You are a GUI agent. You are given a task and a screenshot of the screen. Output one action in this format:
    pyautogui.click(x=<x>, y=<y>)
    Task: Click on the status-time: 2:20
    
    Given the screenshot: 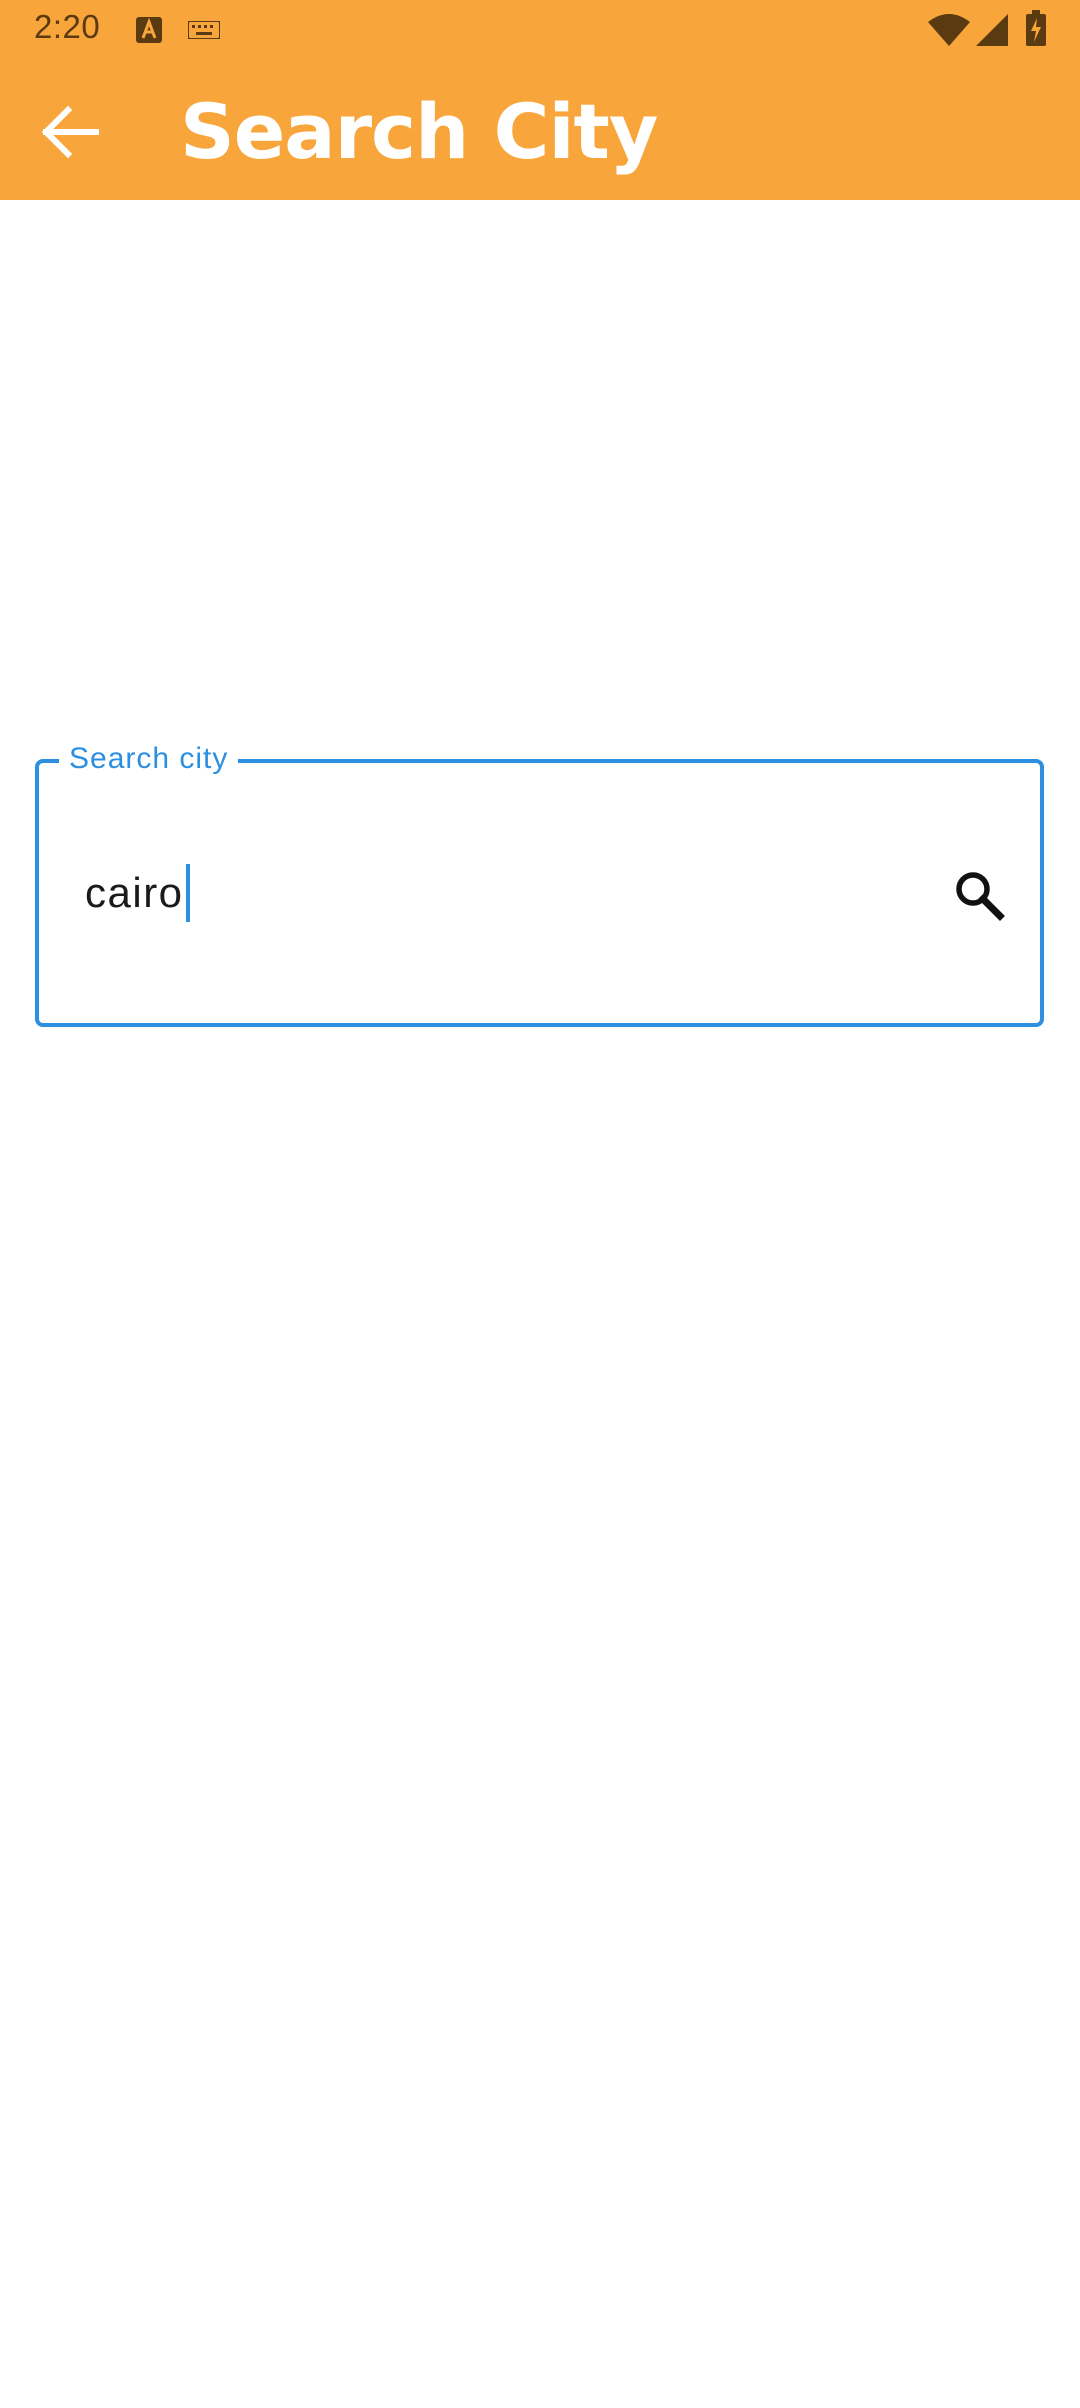 What is the action you would take?
    pyautogui.click(x=67, y=26)
    